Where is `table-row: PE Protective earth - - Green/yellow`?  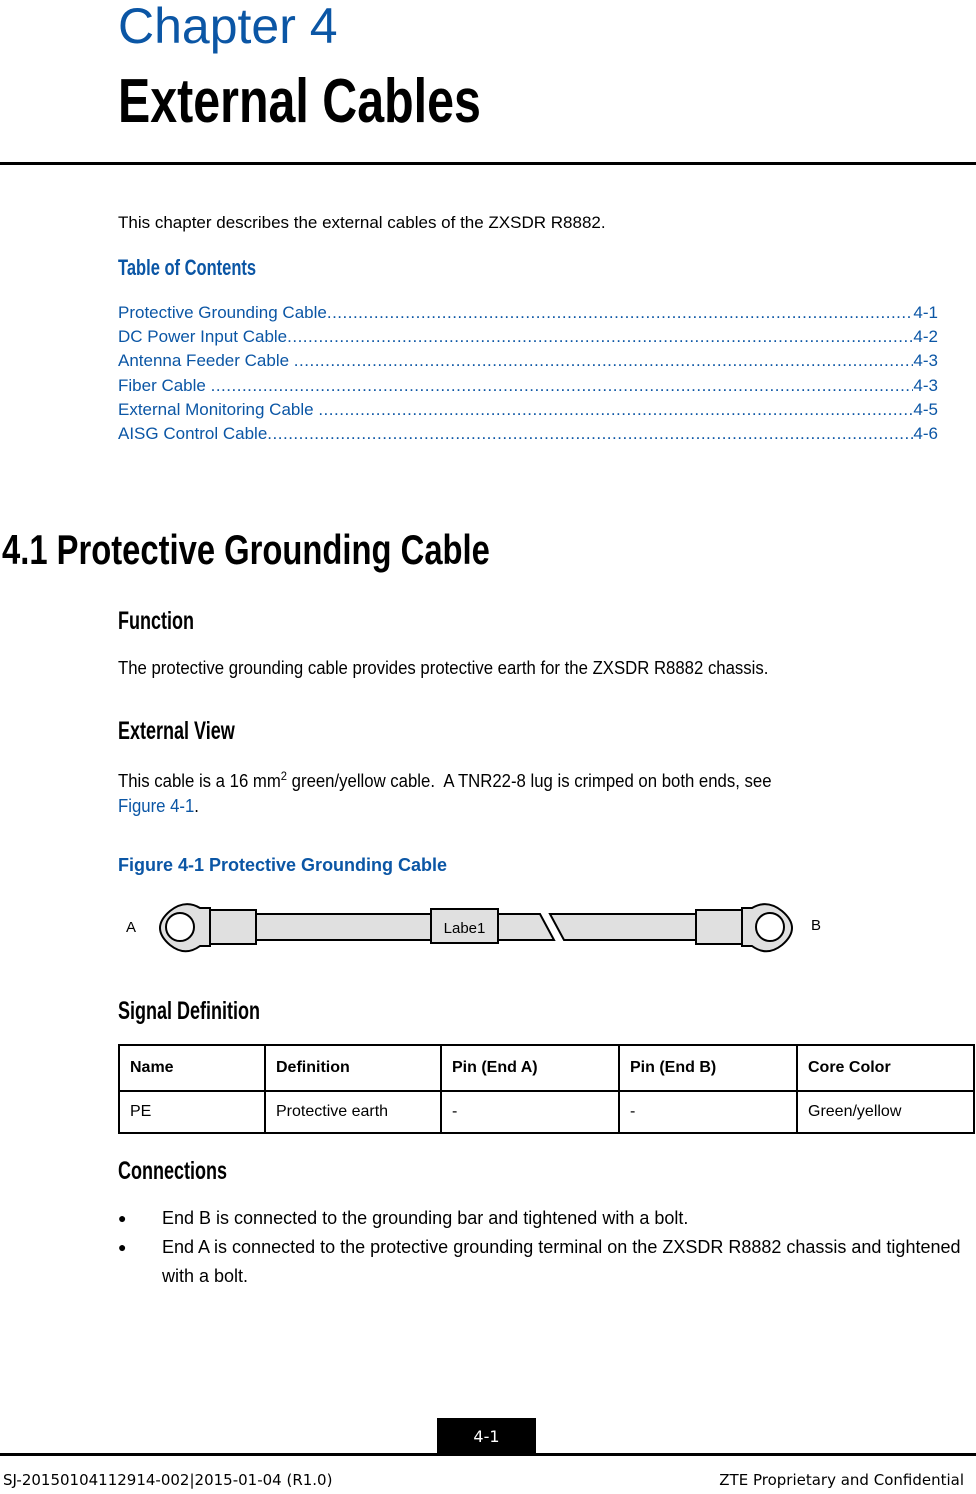
table-row: PE Protective earth - - Green/yellow is located at coordinates (546, 1112).